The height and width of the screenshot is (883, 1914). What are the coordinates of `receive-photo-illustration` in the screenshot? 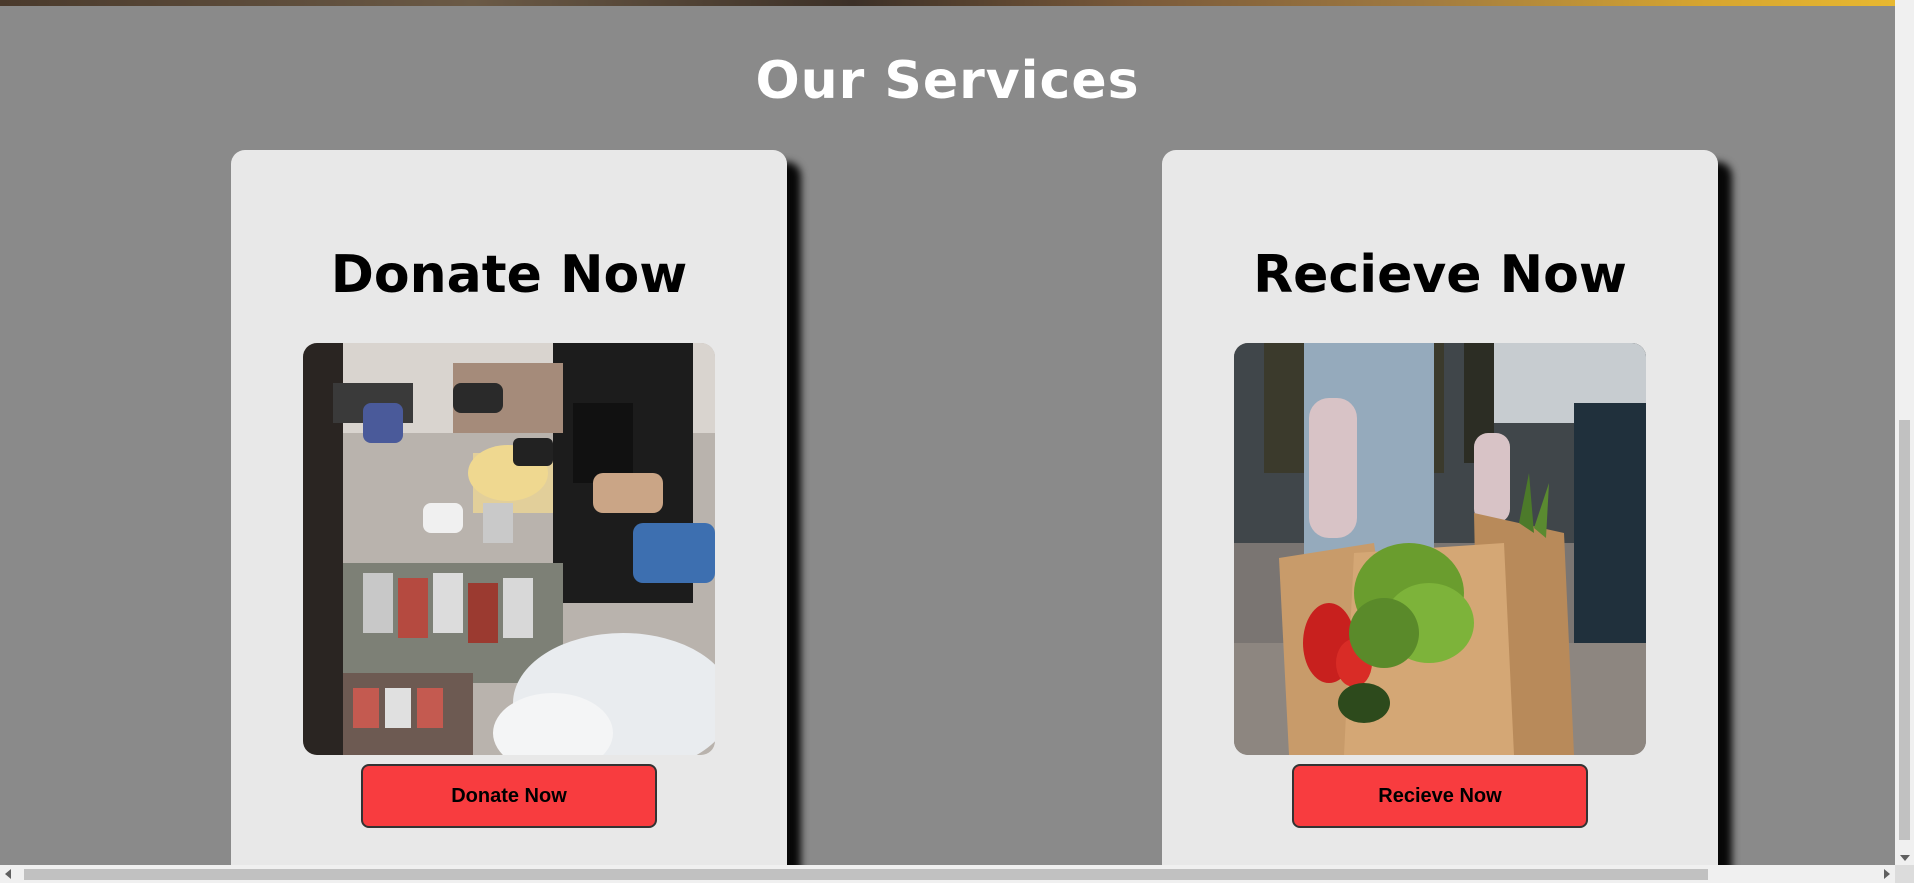 It's located at (1440, 549).